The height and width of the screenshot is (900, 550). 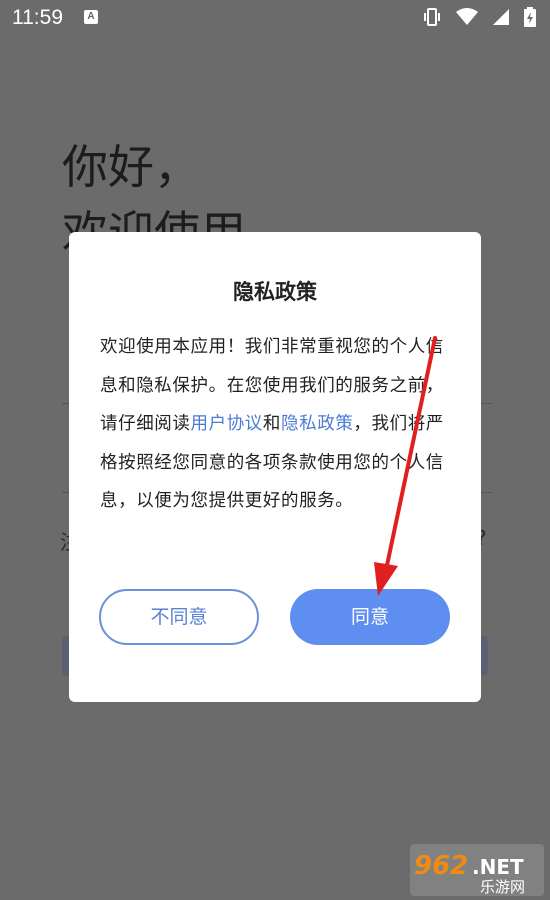 What do you see at coordinates (272, 424) in the screenshot?
I see `body-text-and: 和` at bounding box center [272, 424].